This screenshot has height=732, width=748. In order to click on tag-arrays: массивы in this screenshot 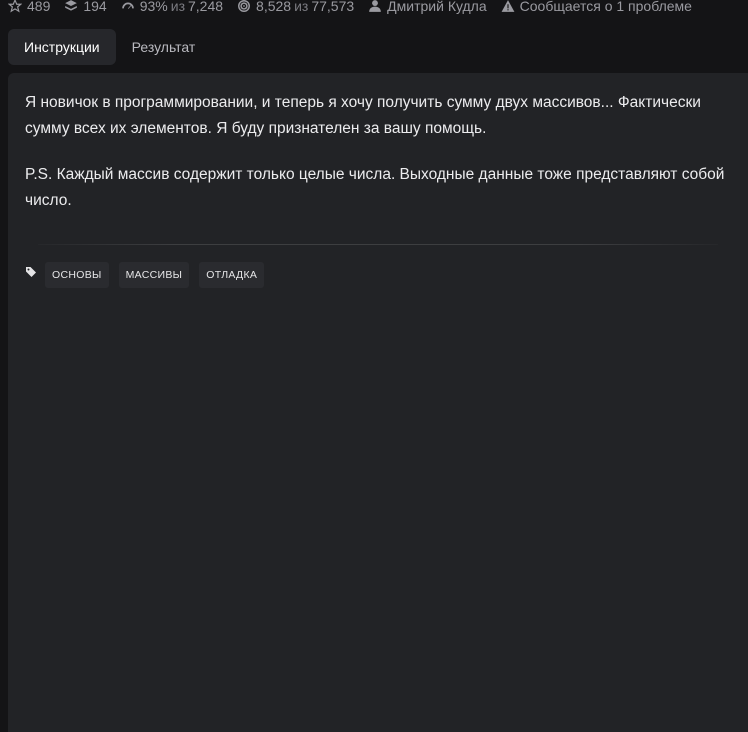, I will do `click(154, 275)`.